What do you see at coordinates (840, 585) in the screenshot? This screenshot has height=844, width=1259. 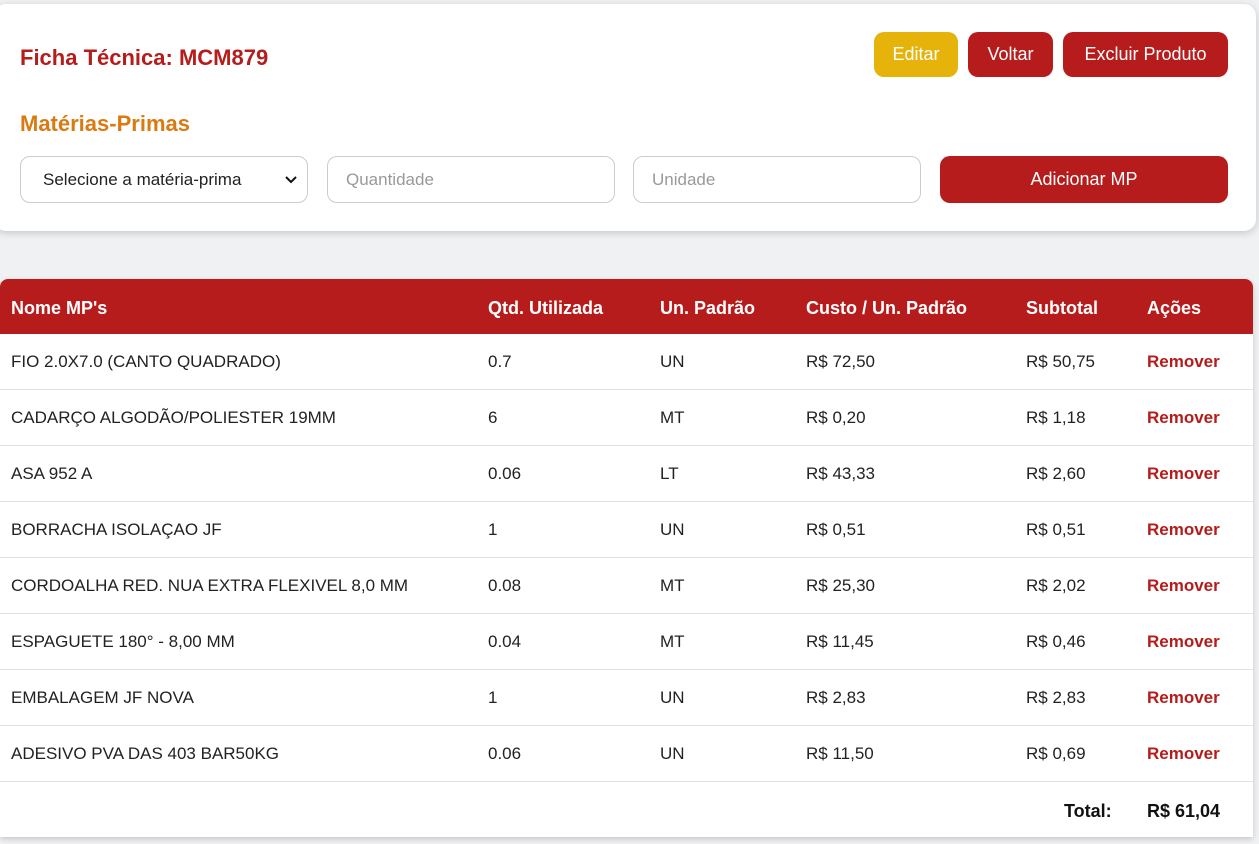 I see `cell-cost: R$ 25,30` at bounding box center [840, 585].